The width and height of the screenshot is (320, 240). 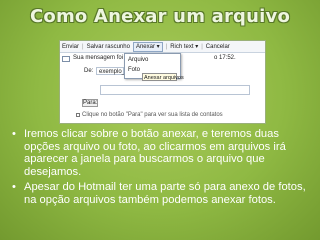 What do you see at coordinates (66, 59) in the screenshot?
I see `envelope-icon` at bounding box center [66, 59].